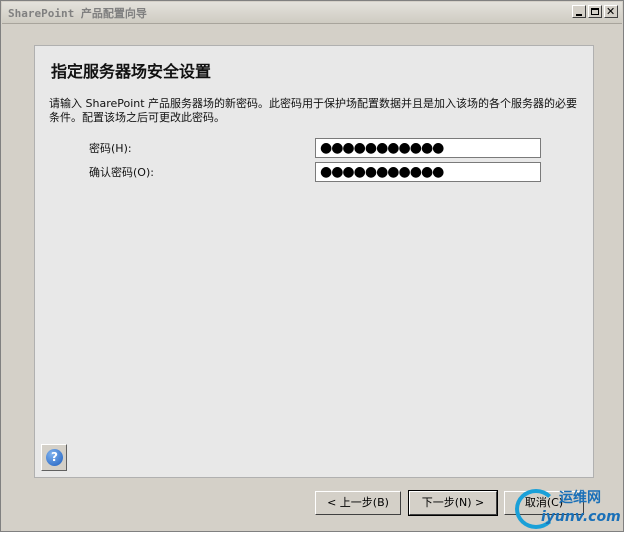 This screenshot has height=533, width=624. I want to click on back-button: < 上一步(B), so click(358, 503).